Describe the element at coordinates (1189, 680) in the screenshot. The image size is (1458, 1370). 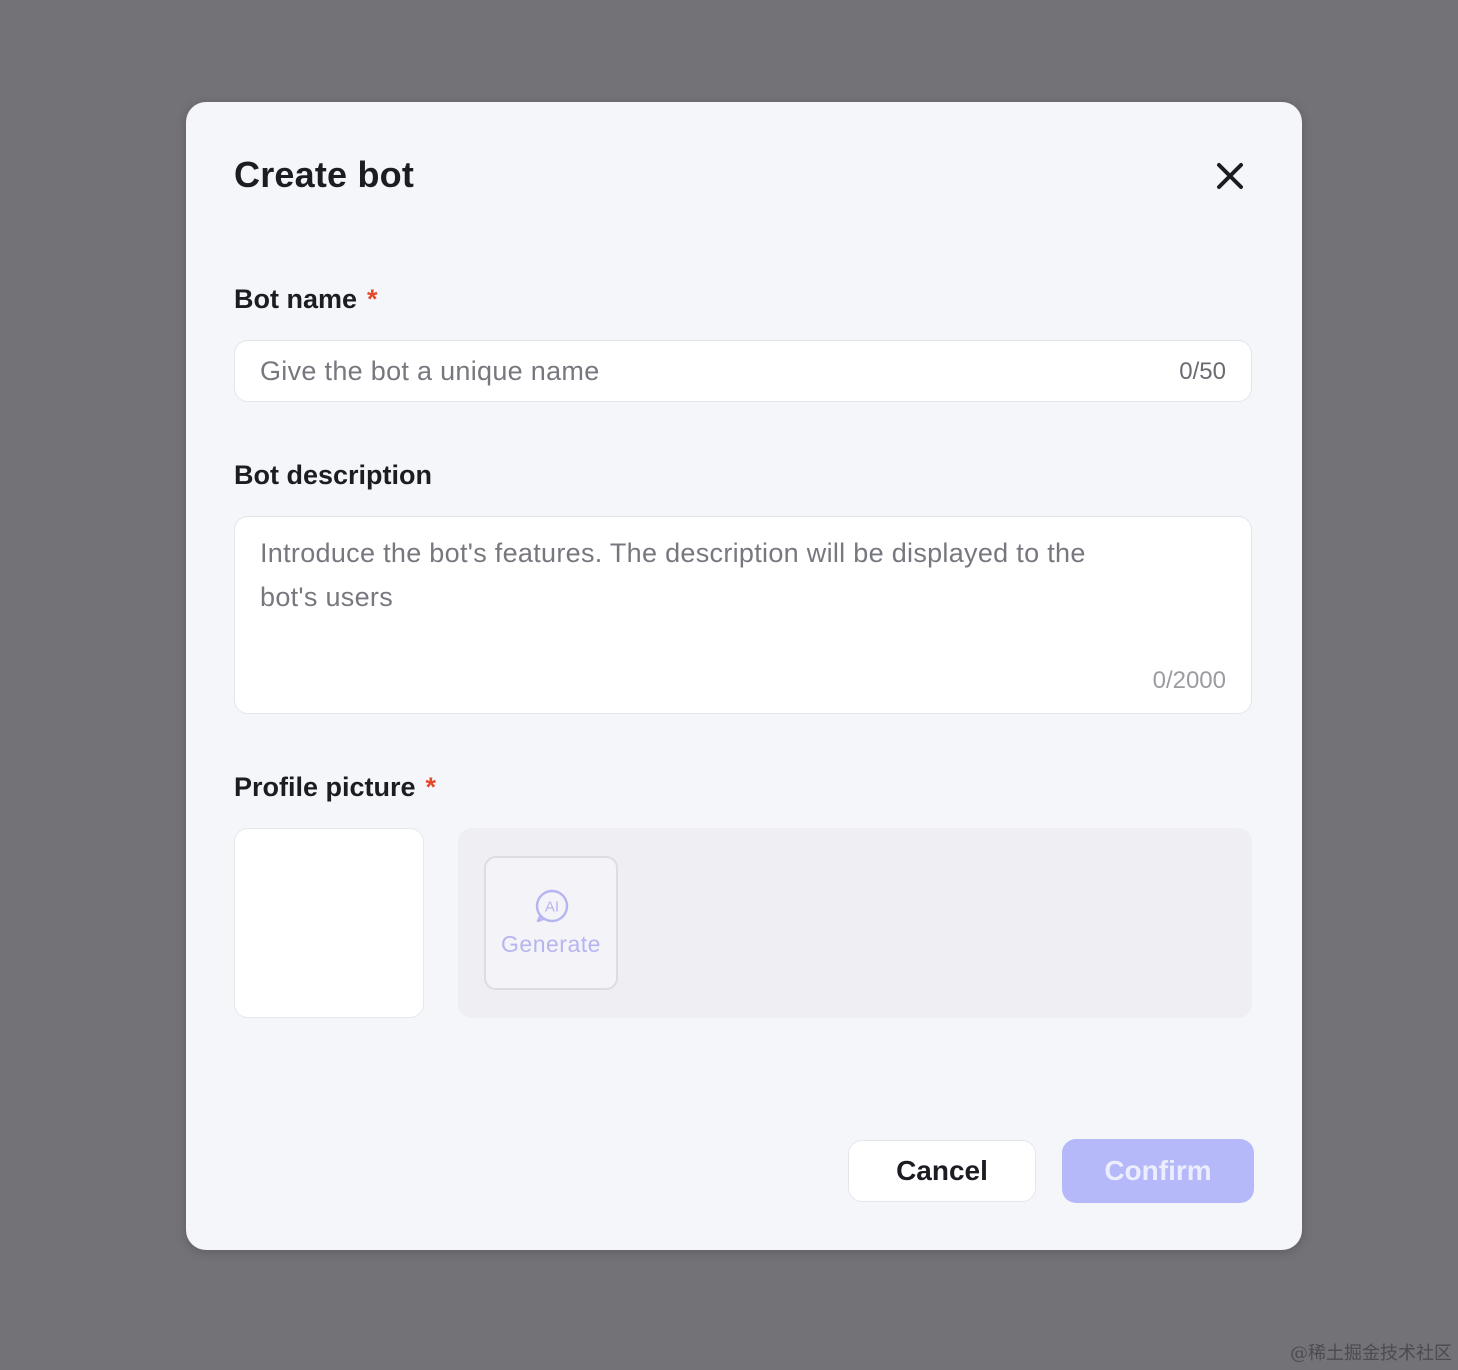
I see `bot-description-counter: 0/2000` at that location.